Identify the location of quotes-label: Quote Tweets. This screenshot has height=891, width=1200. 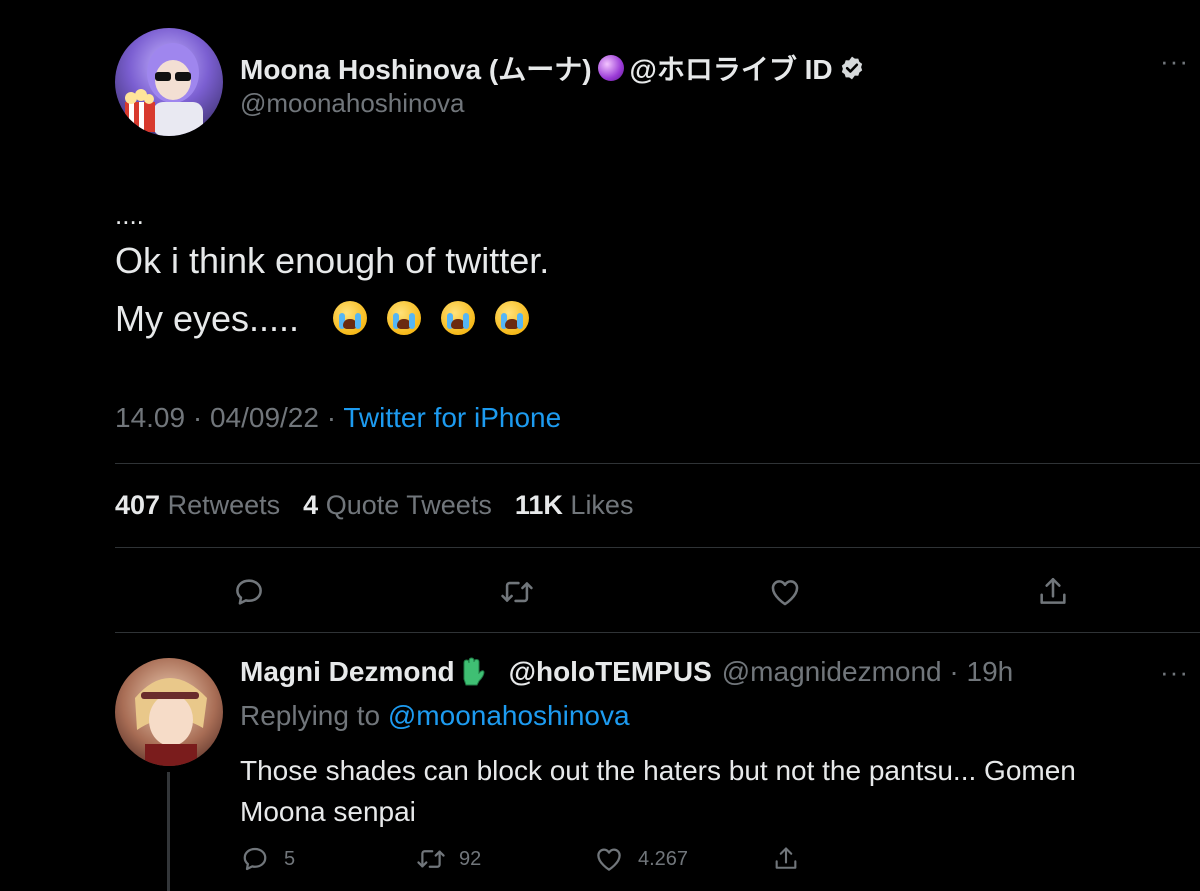
(408, 505).